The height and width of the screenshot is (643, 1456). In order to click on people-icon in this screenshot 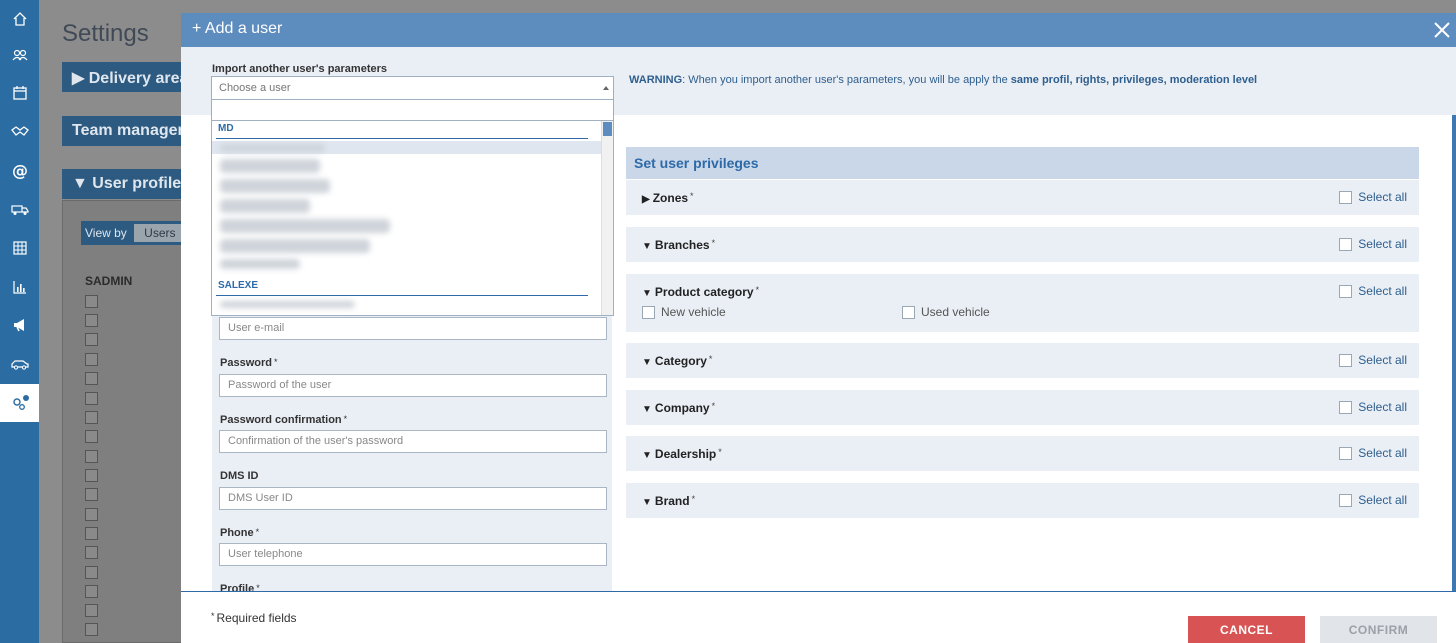, I will do `click(19, 55)`.